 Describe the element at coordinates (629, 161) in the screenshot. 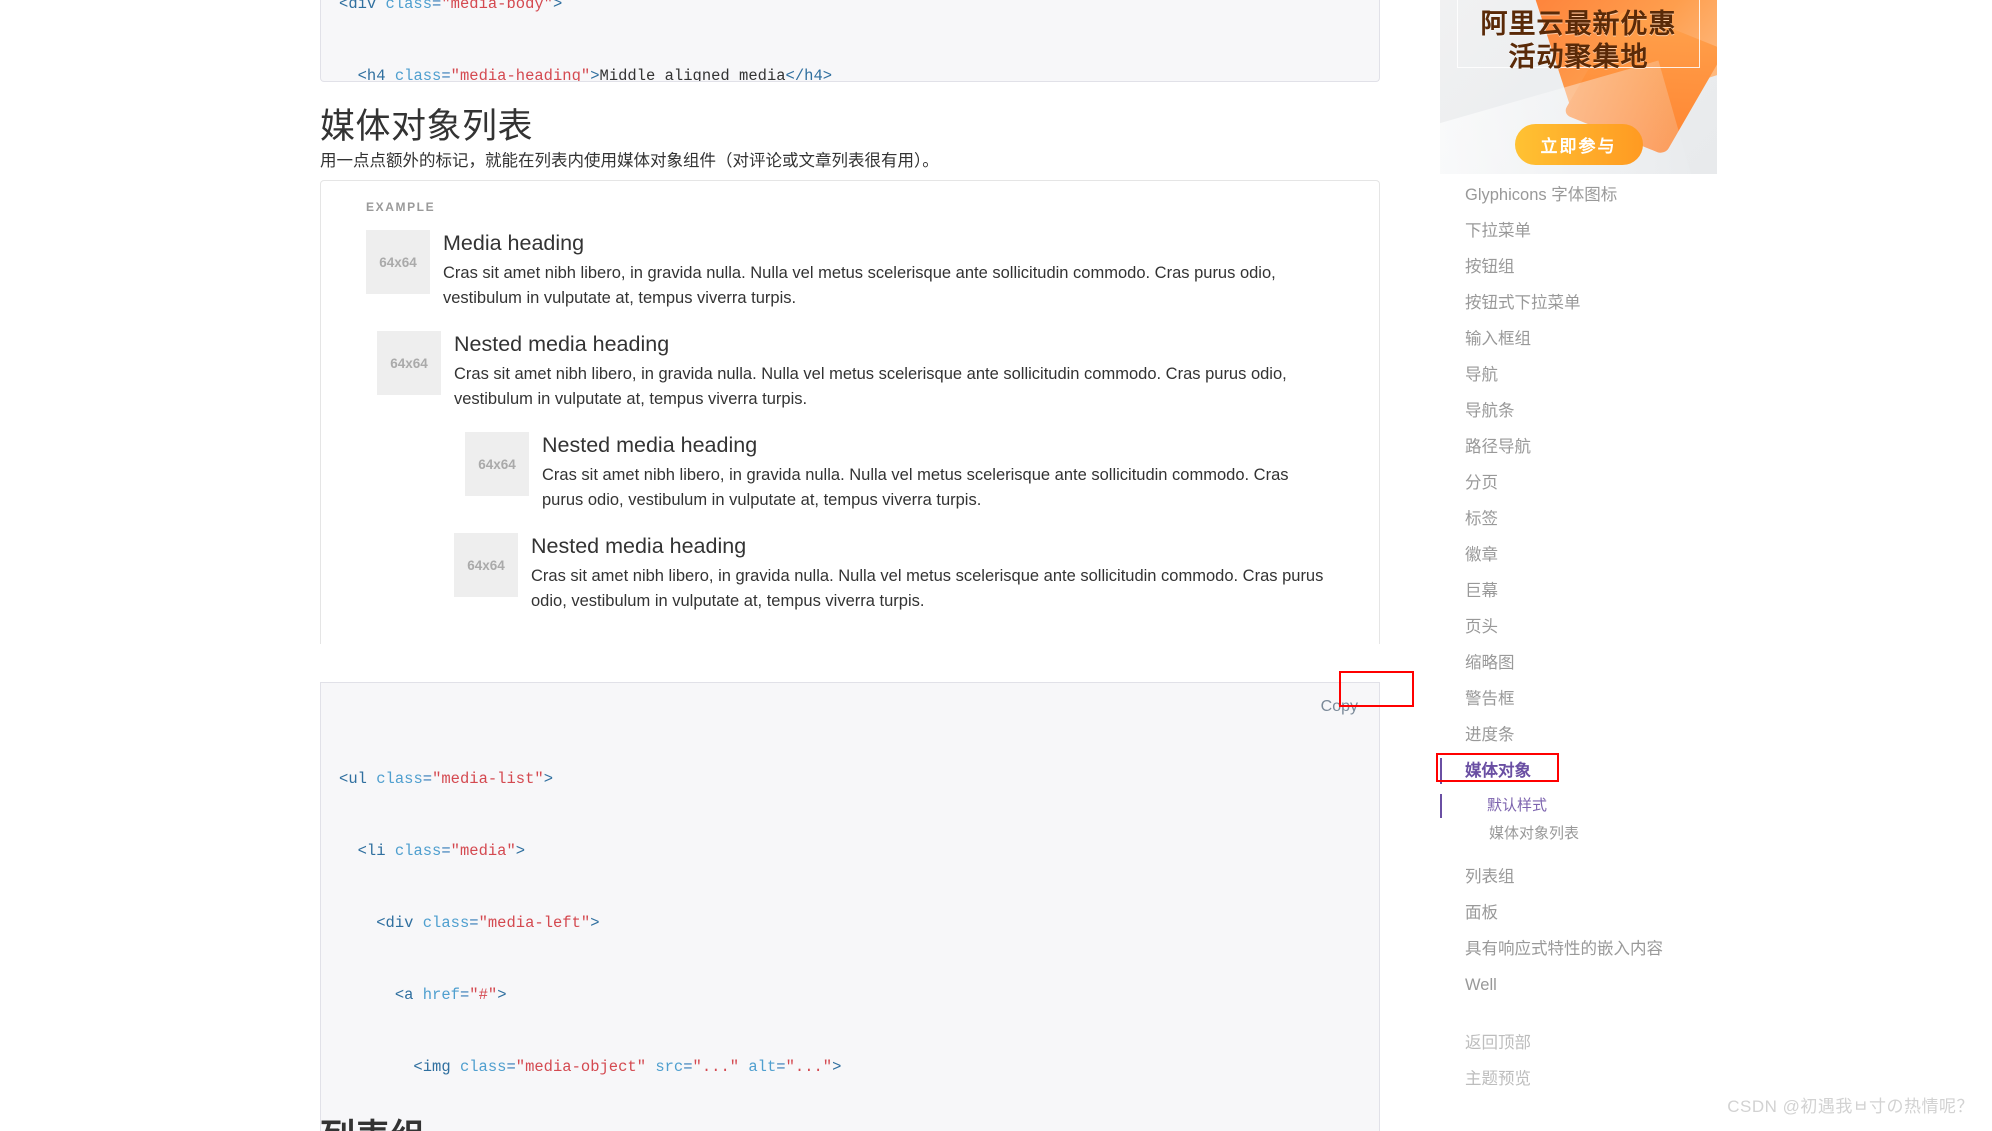

I see `section-description: 用一点点额外的标记，就能在列表内使用媒体对象组件（对评论或文章列表很有用）。` at that location.